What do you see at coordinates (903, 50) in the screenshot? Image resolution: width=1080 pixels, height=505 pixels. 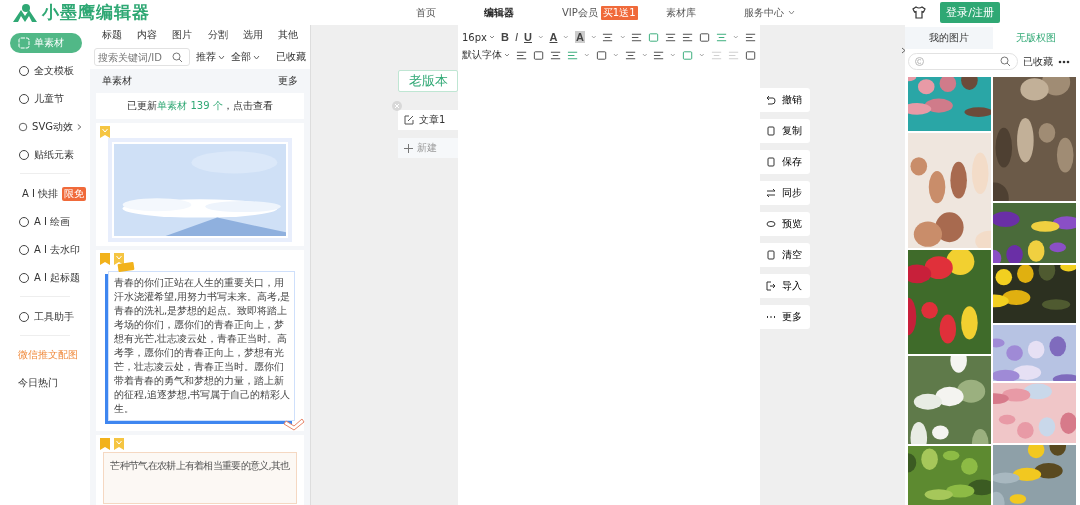 I see `chevron-icon` at bounding box center [903, 50].